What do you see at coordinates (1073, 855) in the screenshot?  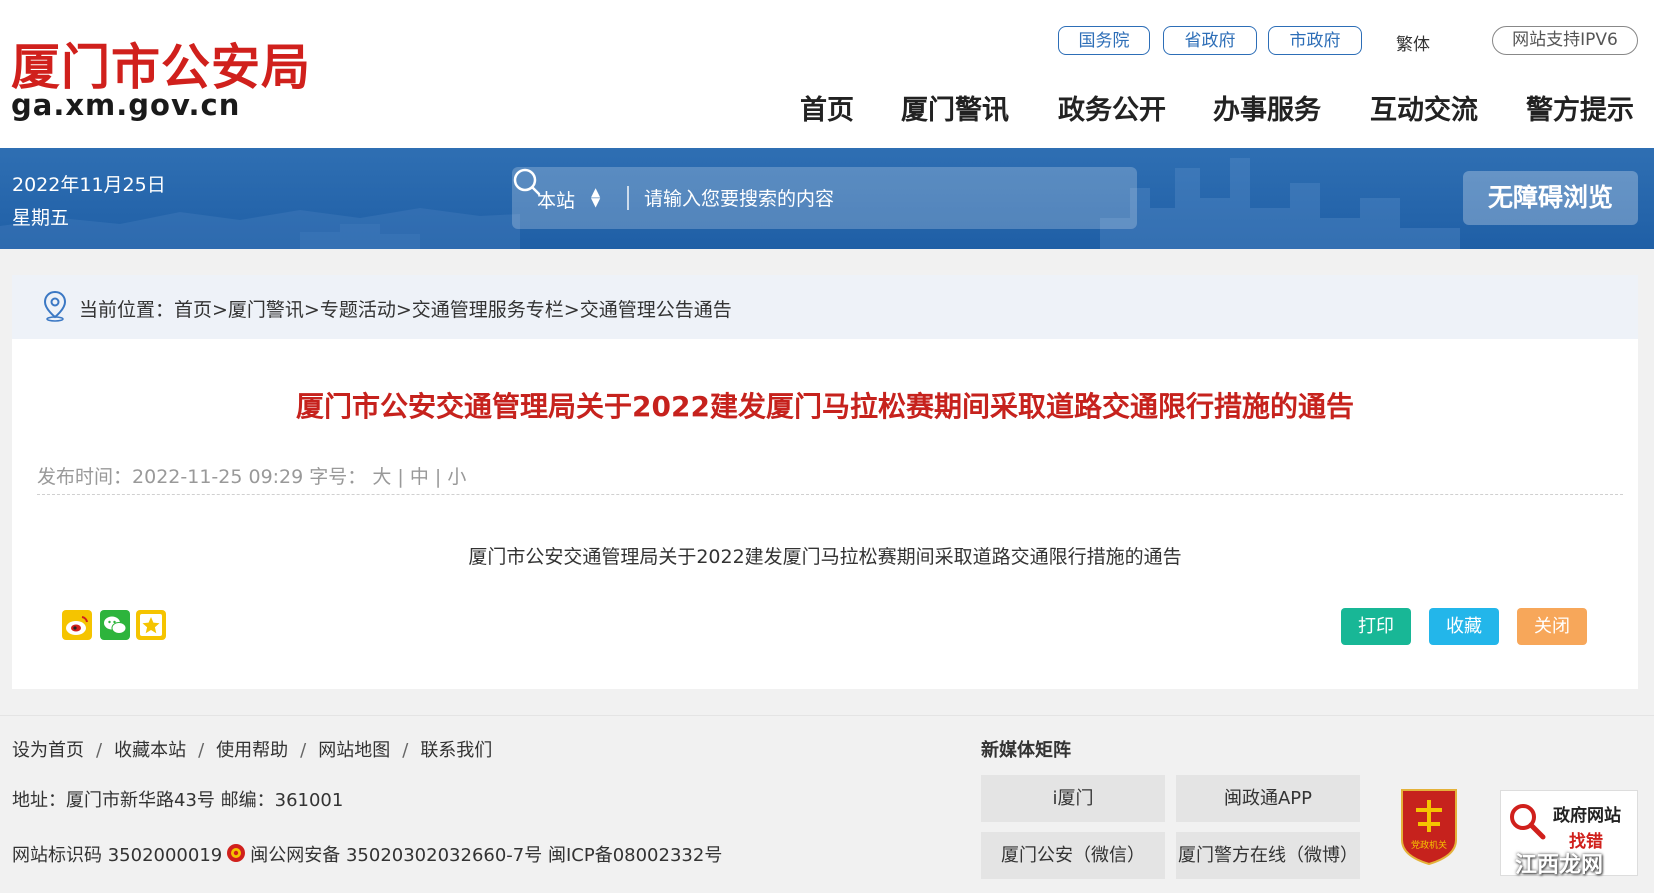 I see `media-wechat-button: 厦门公安（微信）` at bounding box center [1073, 855].